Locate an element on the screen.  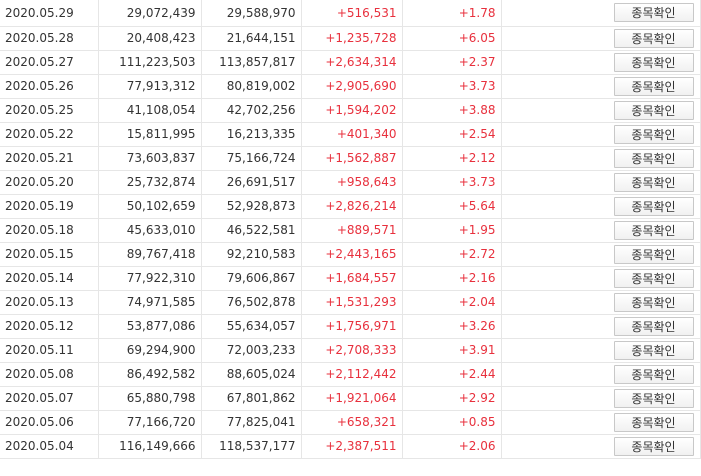
date-cell: 2020.05.06 is located at coordinates (49, 422).